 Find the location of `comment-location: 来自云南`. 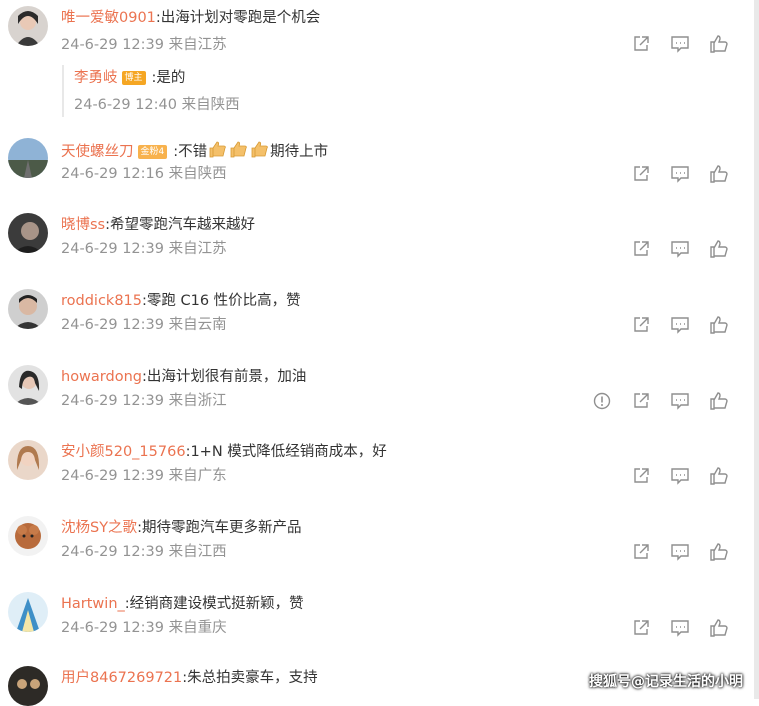

comment-location: 来自云南 is located at coordinates (197, 325).